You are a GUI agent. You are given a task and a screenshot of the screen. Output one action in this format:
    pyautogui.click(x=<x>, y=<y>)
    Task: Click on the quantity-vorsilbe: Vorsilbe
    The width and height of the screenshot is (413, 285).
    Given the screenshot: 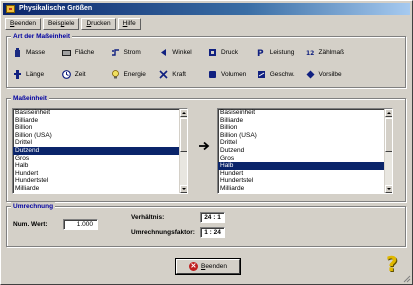 What is the action you would take?
    pyautogui.click(x=330, y=74)
    